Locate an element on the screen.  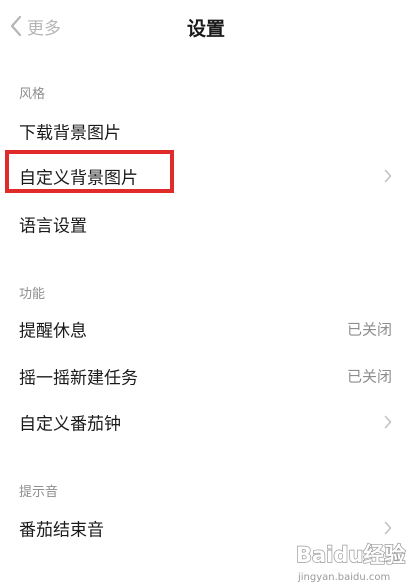
baidu-jingyan-watermark: Baidu经验 jingyan.baidu.com is located at coordinates (350, 558).